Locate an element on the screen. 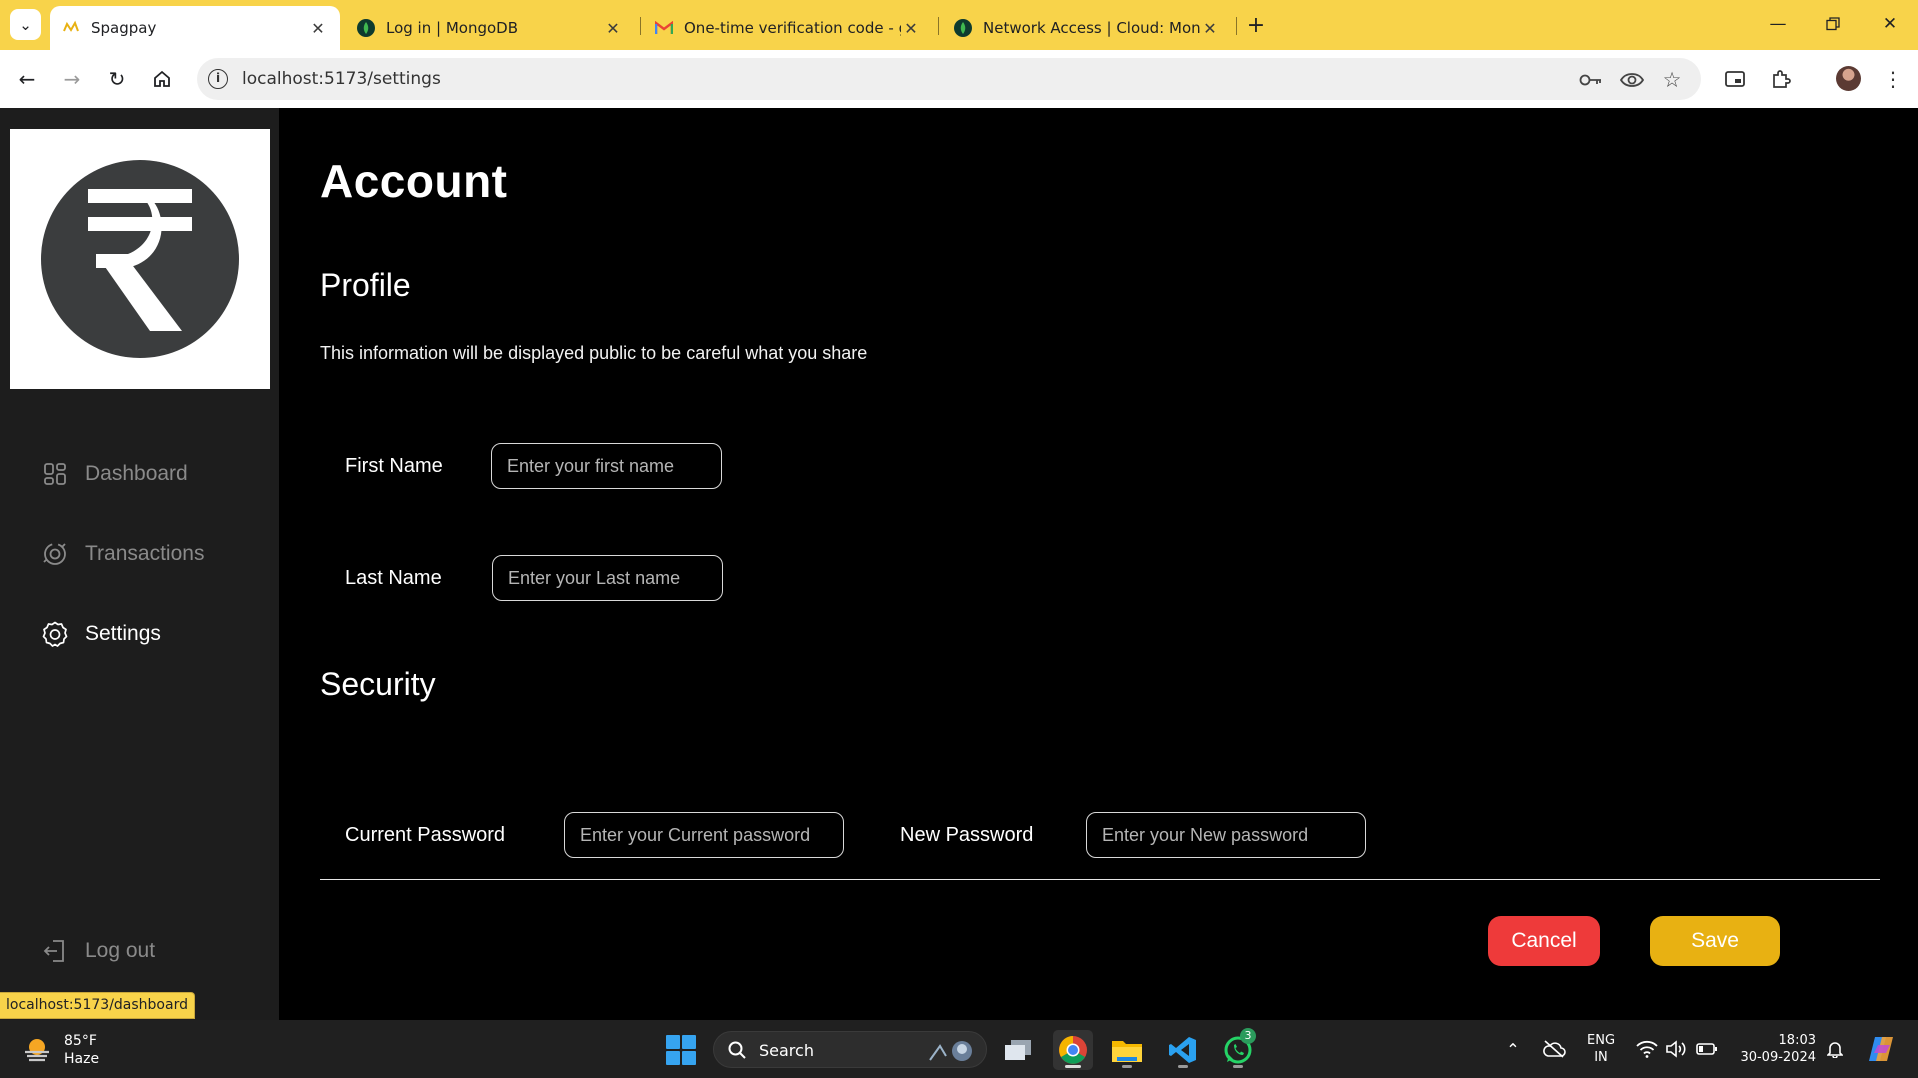 The height and width of the screenshot is (1078, 1918). eye-icon is located at coordinates (1632, 80).